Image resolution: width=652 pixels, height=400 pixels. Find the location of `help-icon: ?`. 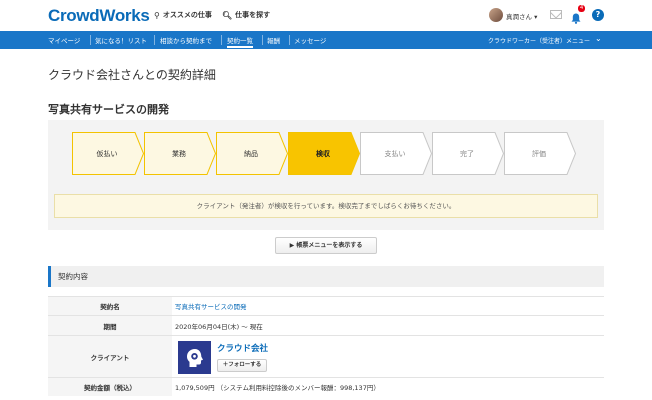

help-icon: ? is located at coordinates (598, 15).